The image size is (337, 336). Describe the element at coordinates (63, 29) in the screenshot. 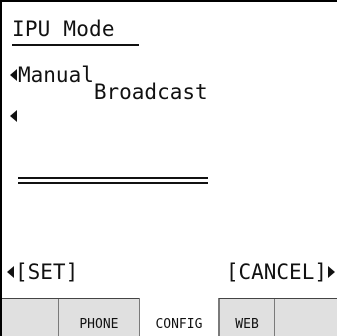

I see `screen-title: IPU Mode` at that location.